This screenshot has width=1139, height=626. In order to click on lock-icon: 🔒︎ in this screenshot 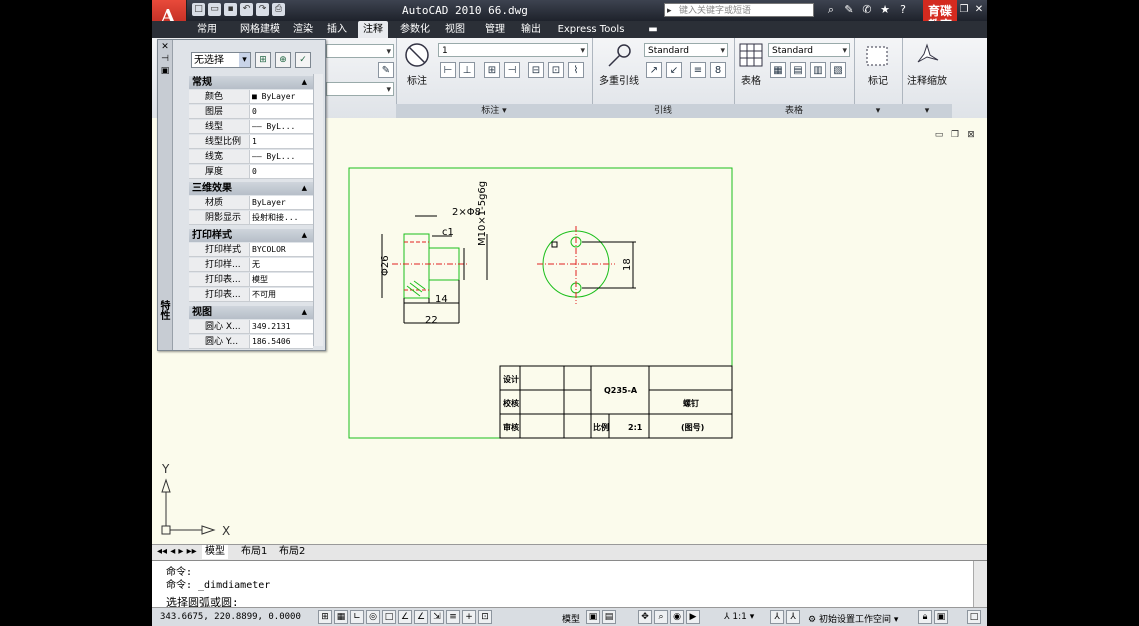, I will do `click(925, 617)`.